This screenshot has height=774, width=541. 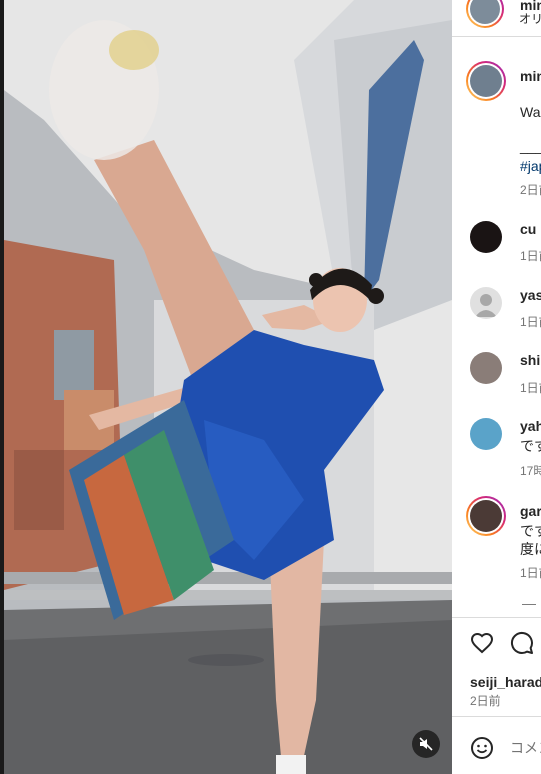 I want to click on comment-username: yas, so click(x=530, y=295).